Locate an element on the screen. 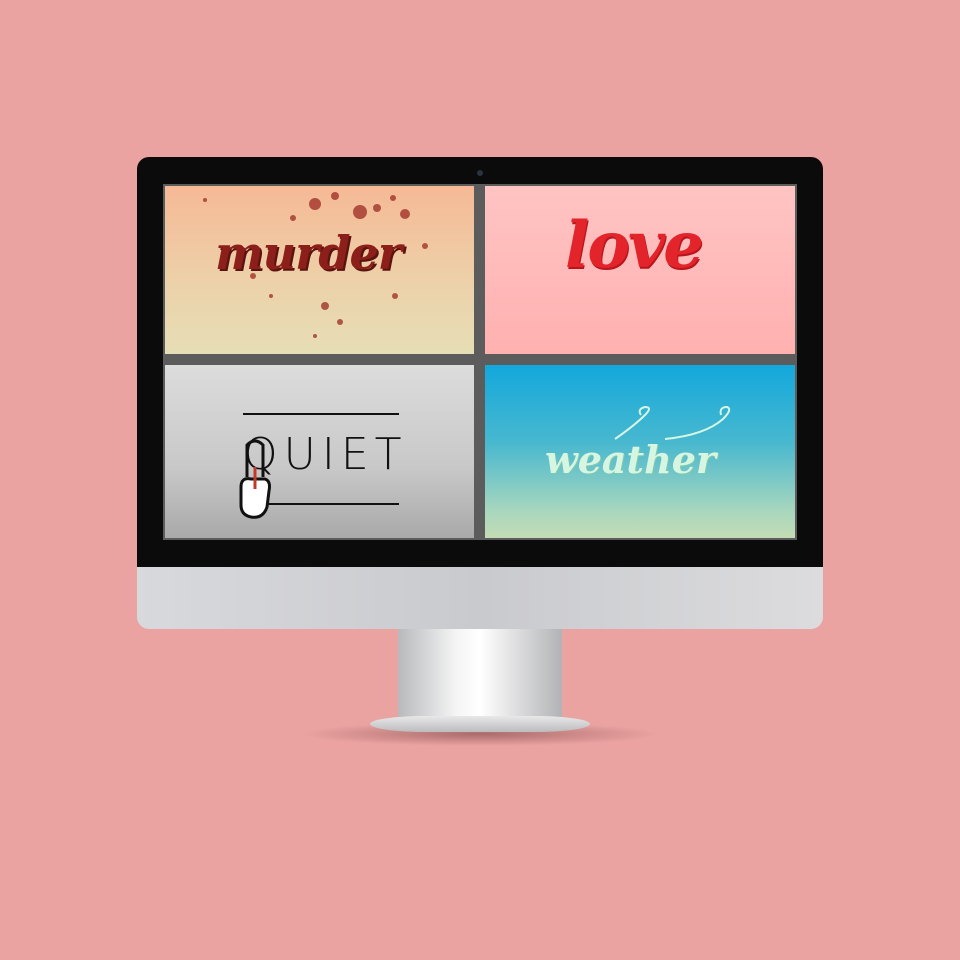 The width and height of the screenshot is (960, 960). camera-icon is located at coordinates (480, 173).